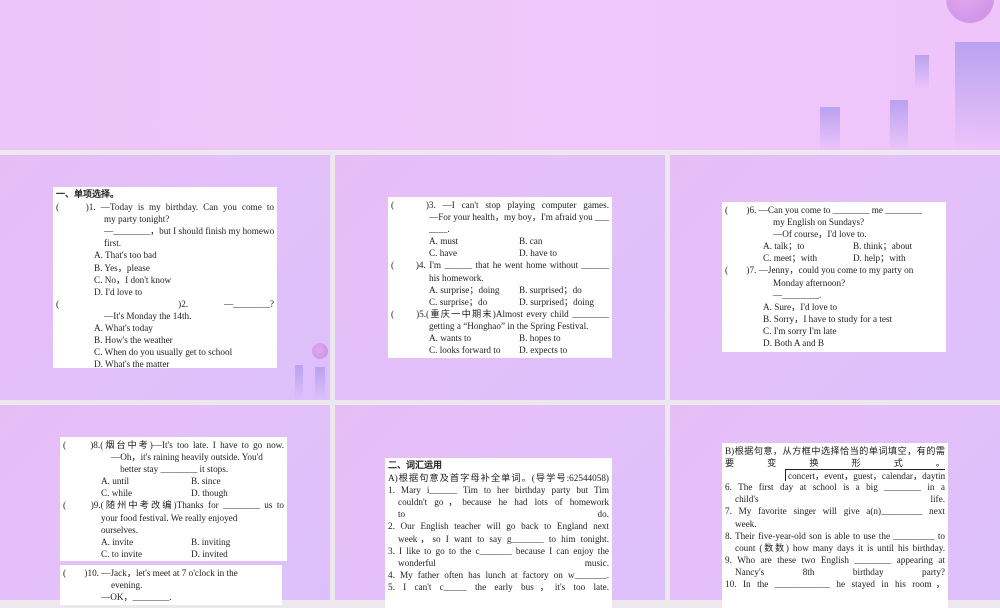 The image size is (1000, 608). What do you see at coordinates (500, 313) in the screenshot?
I see `question-line: ( )5.(重庆一中期末)Almost every child ________` at bounding box center [500, 313].